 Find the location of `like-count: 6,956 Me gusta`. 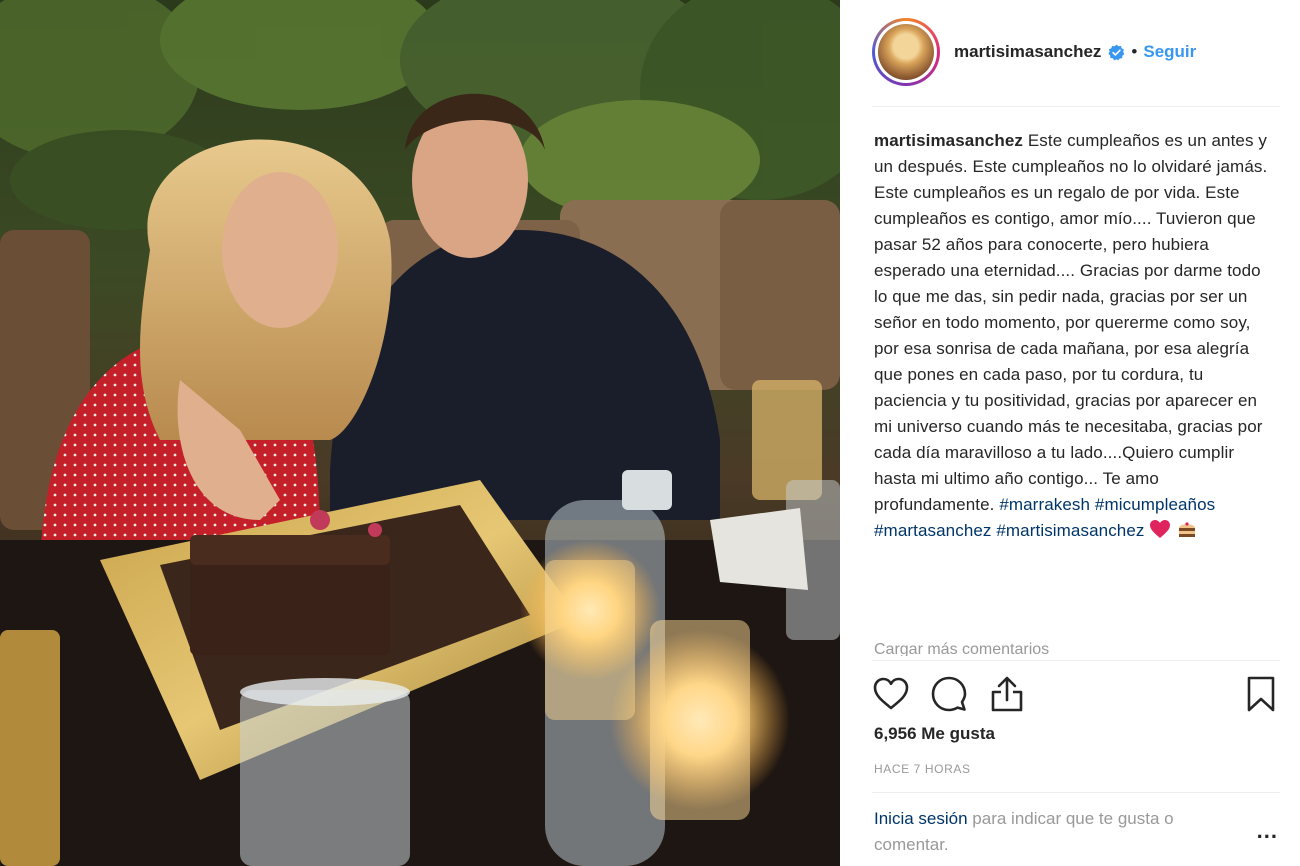

like-count: 6,956 Me gusta is located at coordinates (934, 734).